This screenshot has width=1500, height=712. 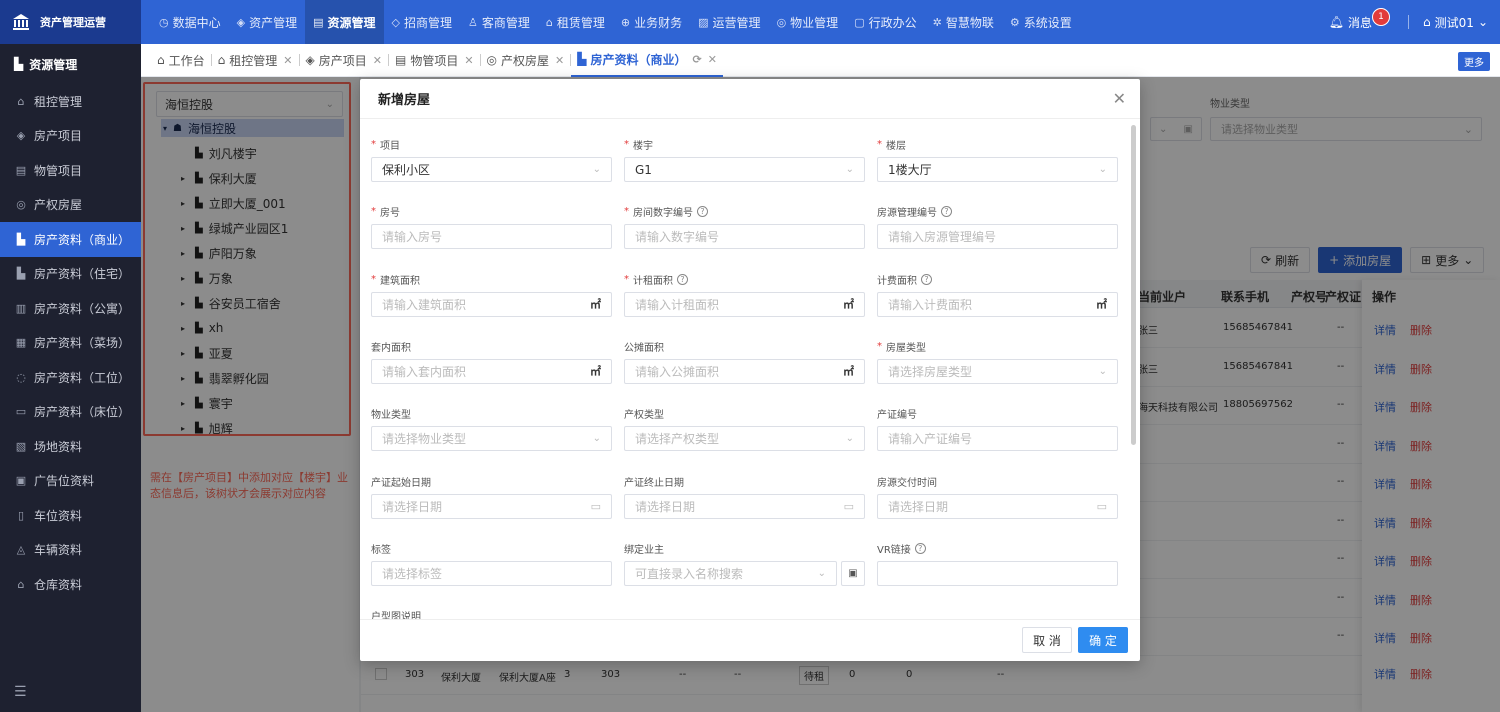 What do you see at coordinates (267, 22) in the screenshot?
I see `topnav-item-1: ◈ 资产管理` at bounding box center [267, 22].